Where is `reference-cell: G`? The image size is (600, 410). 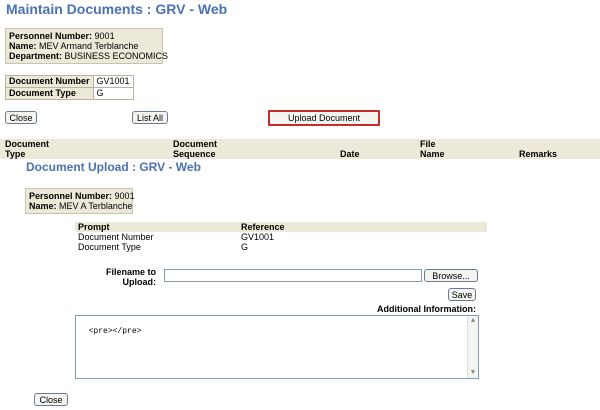 reference-cell: G is located at coordinates (245, 247).